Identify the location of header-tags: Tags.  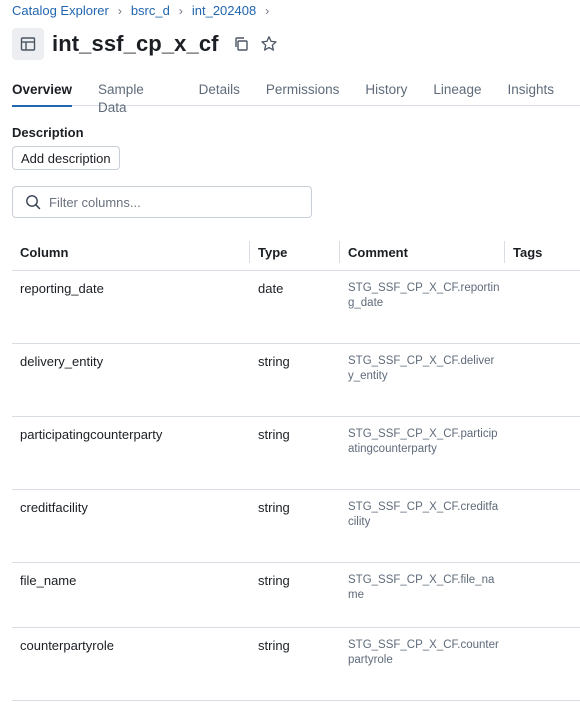
(527, 252).